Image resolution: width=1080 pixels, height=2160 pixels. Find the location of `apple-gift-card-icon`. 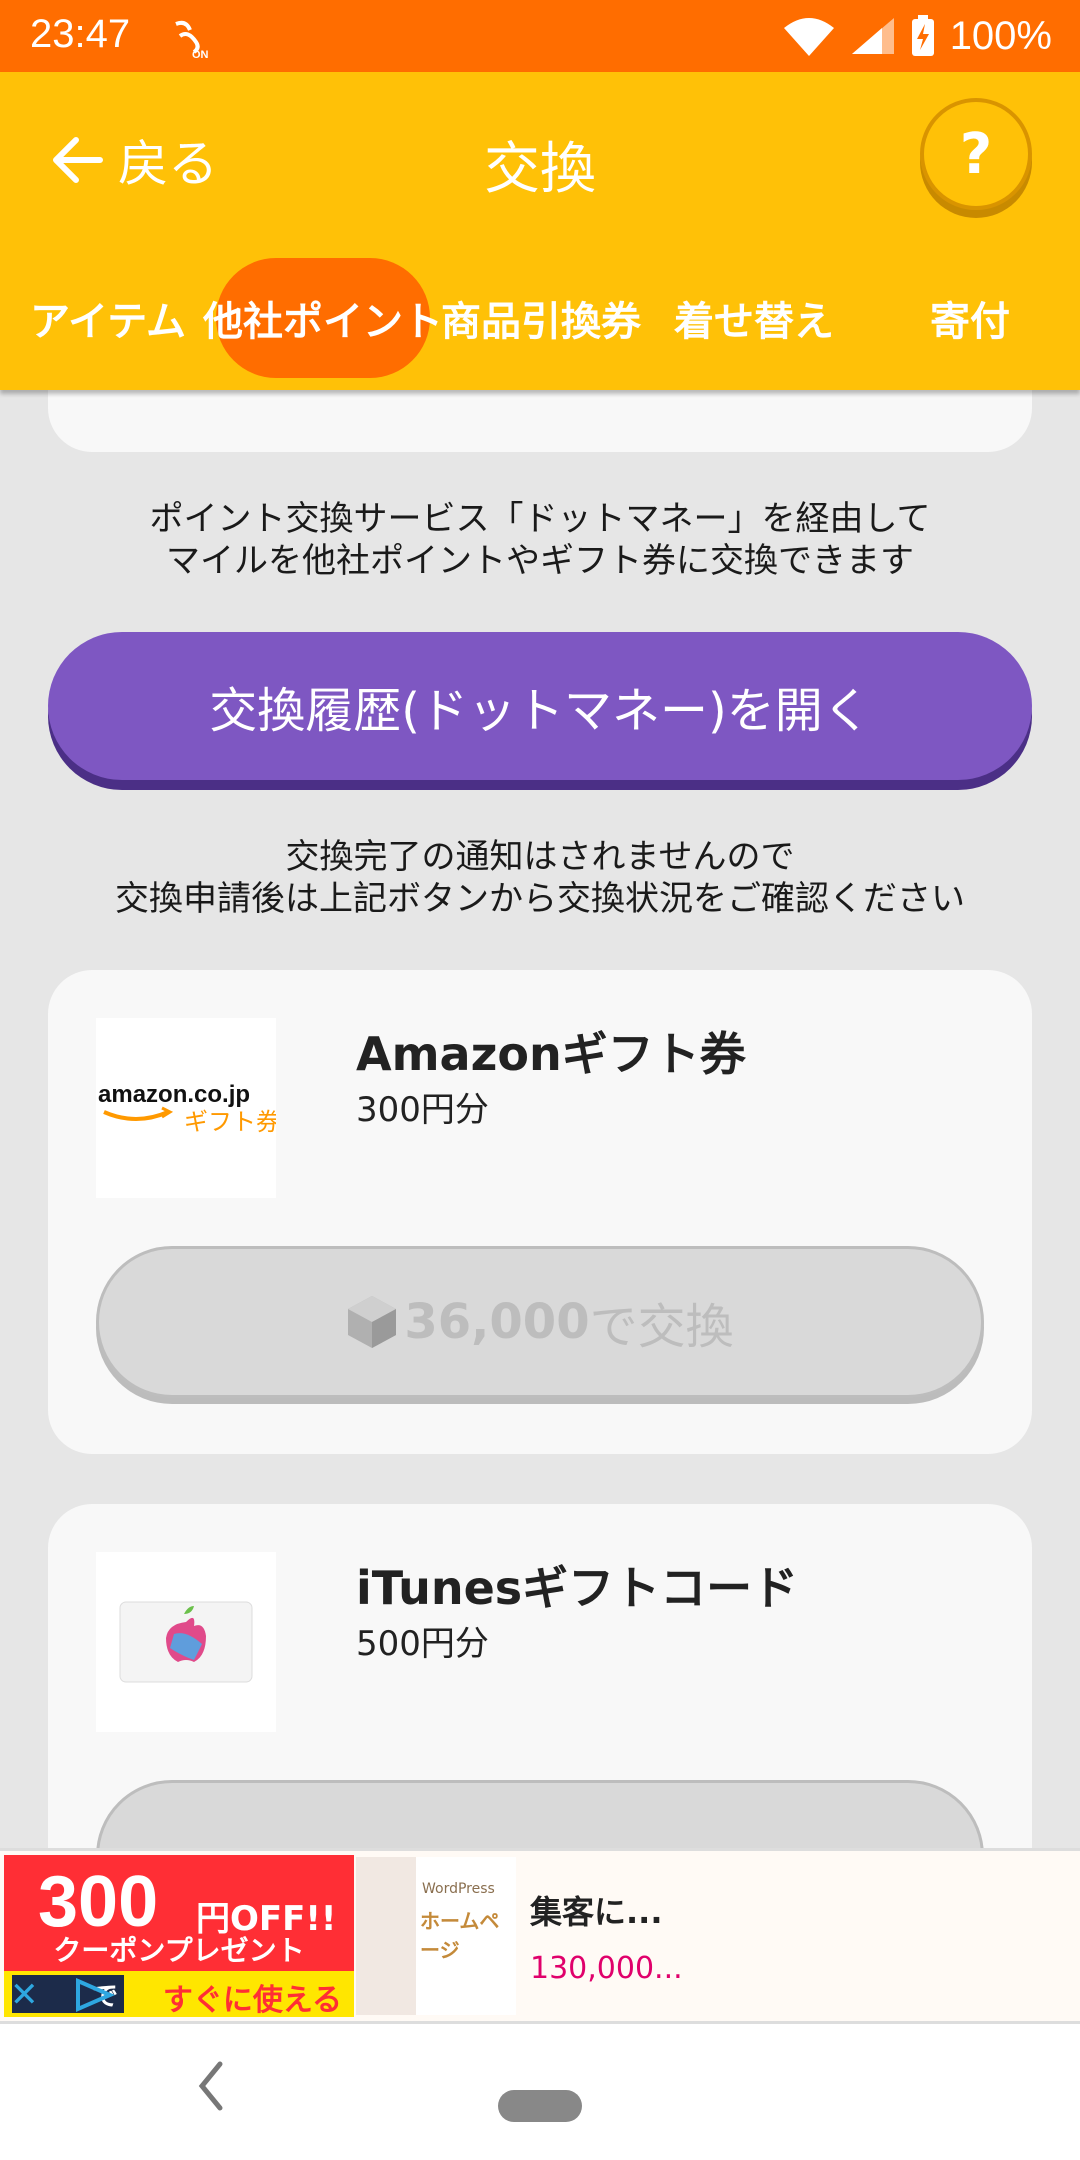

apple-gift-card-icon is located at coordinates (186, 1642).